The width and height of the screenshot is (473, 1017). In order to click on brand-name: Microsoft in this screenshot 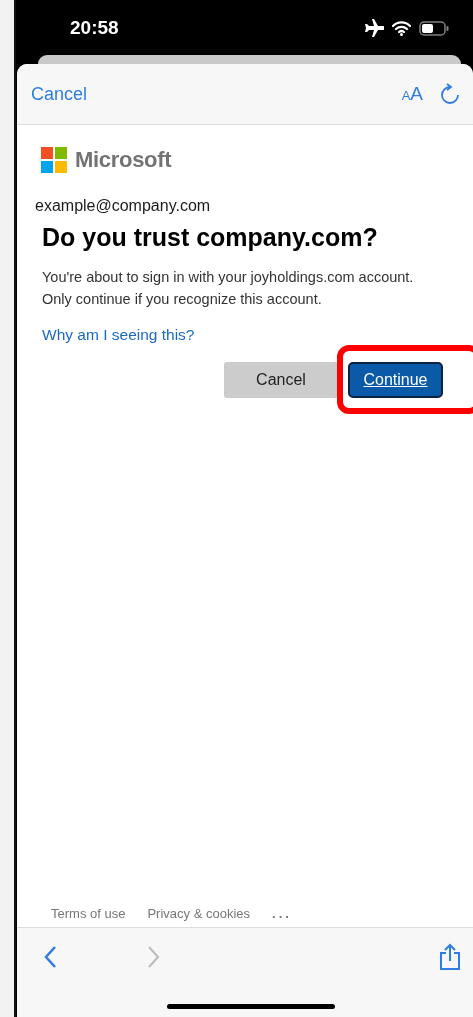, I will do `click(123, 160)`.